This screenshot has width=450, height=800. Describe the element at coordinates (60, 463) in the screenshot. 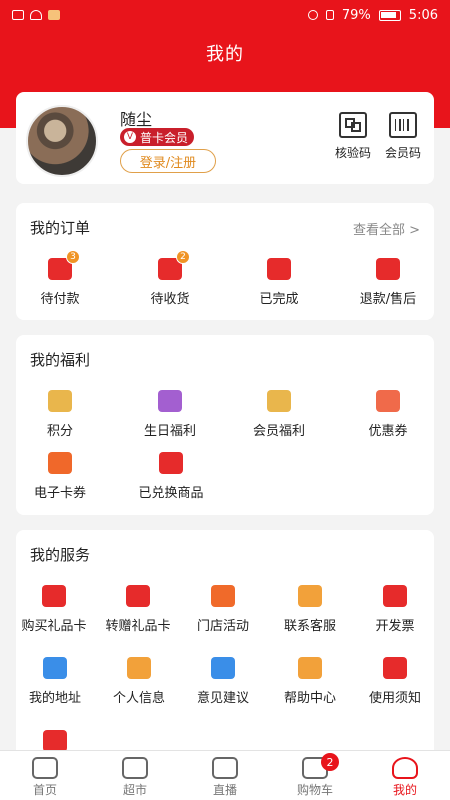

I see `e-card-icon` at that location.